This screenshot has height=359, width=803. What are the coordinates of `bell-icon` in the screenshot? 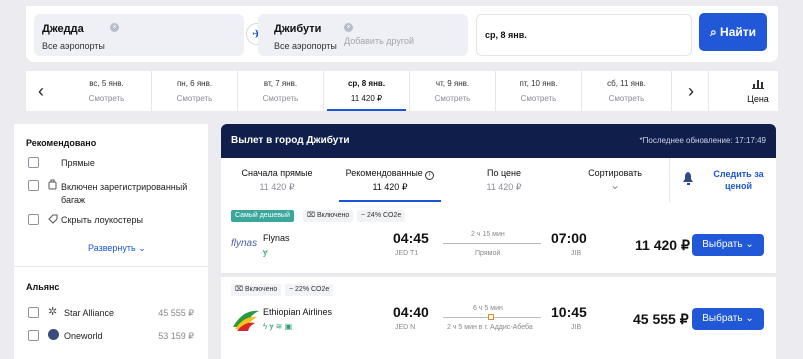 It's located at (688, 178).